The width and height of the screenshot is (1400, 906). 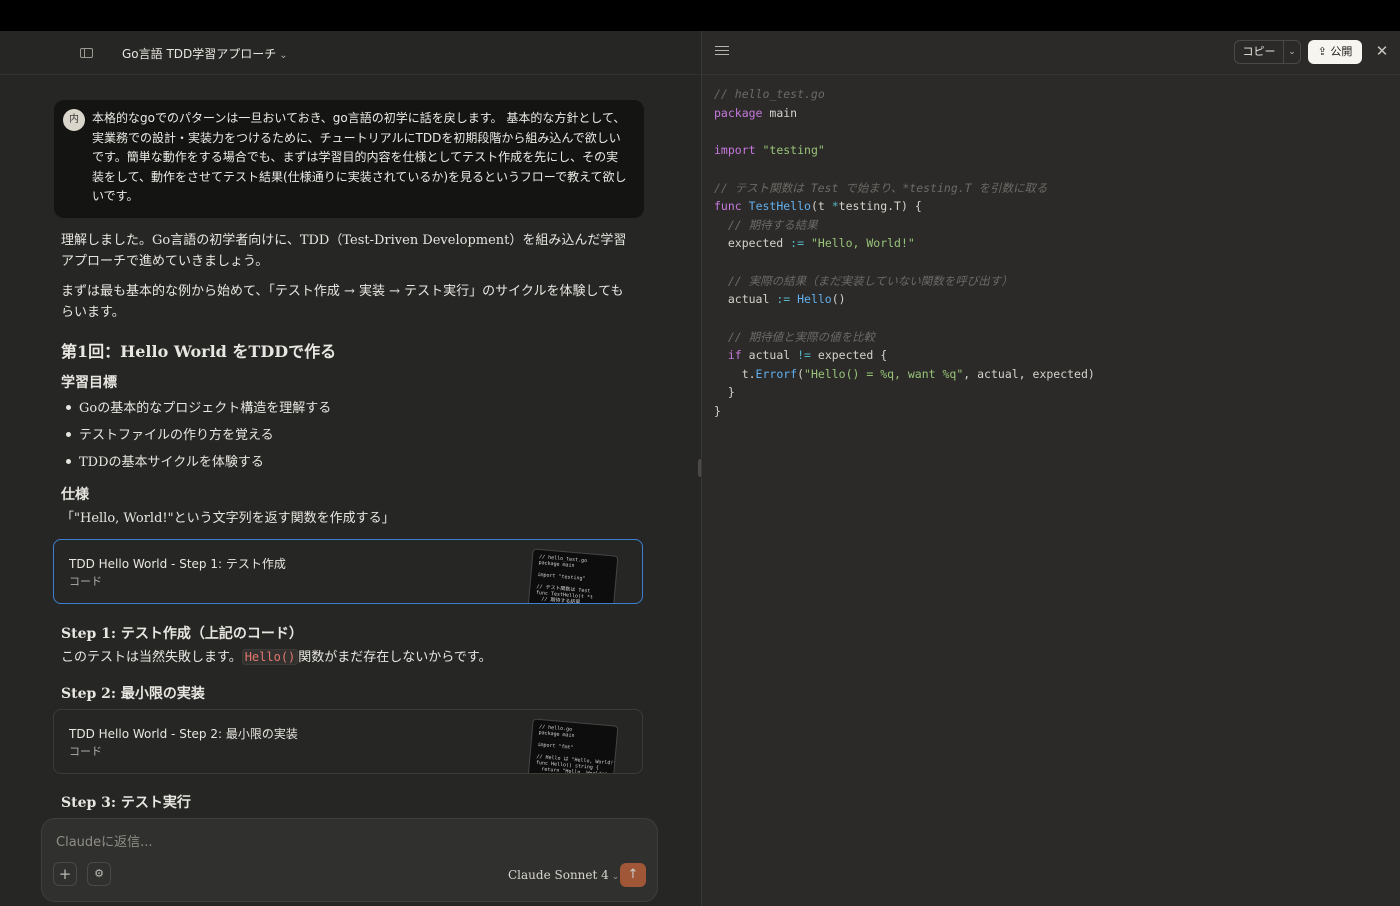 What do you see at coordinates (336, 842) in the screenshot?
I see `reply-input` at bounding box center [336, 842].